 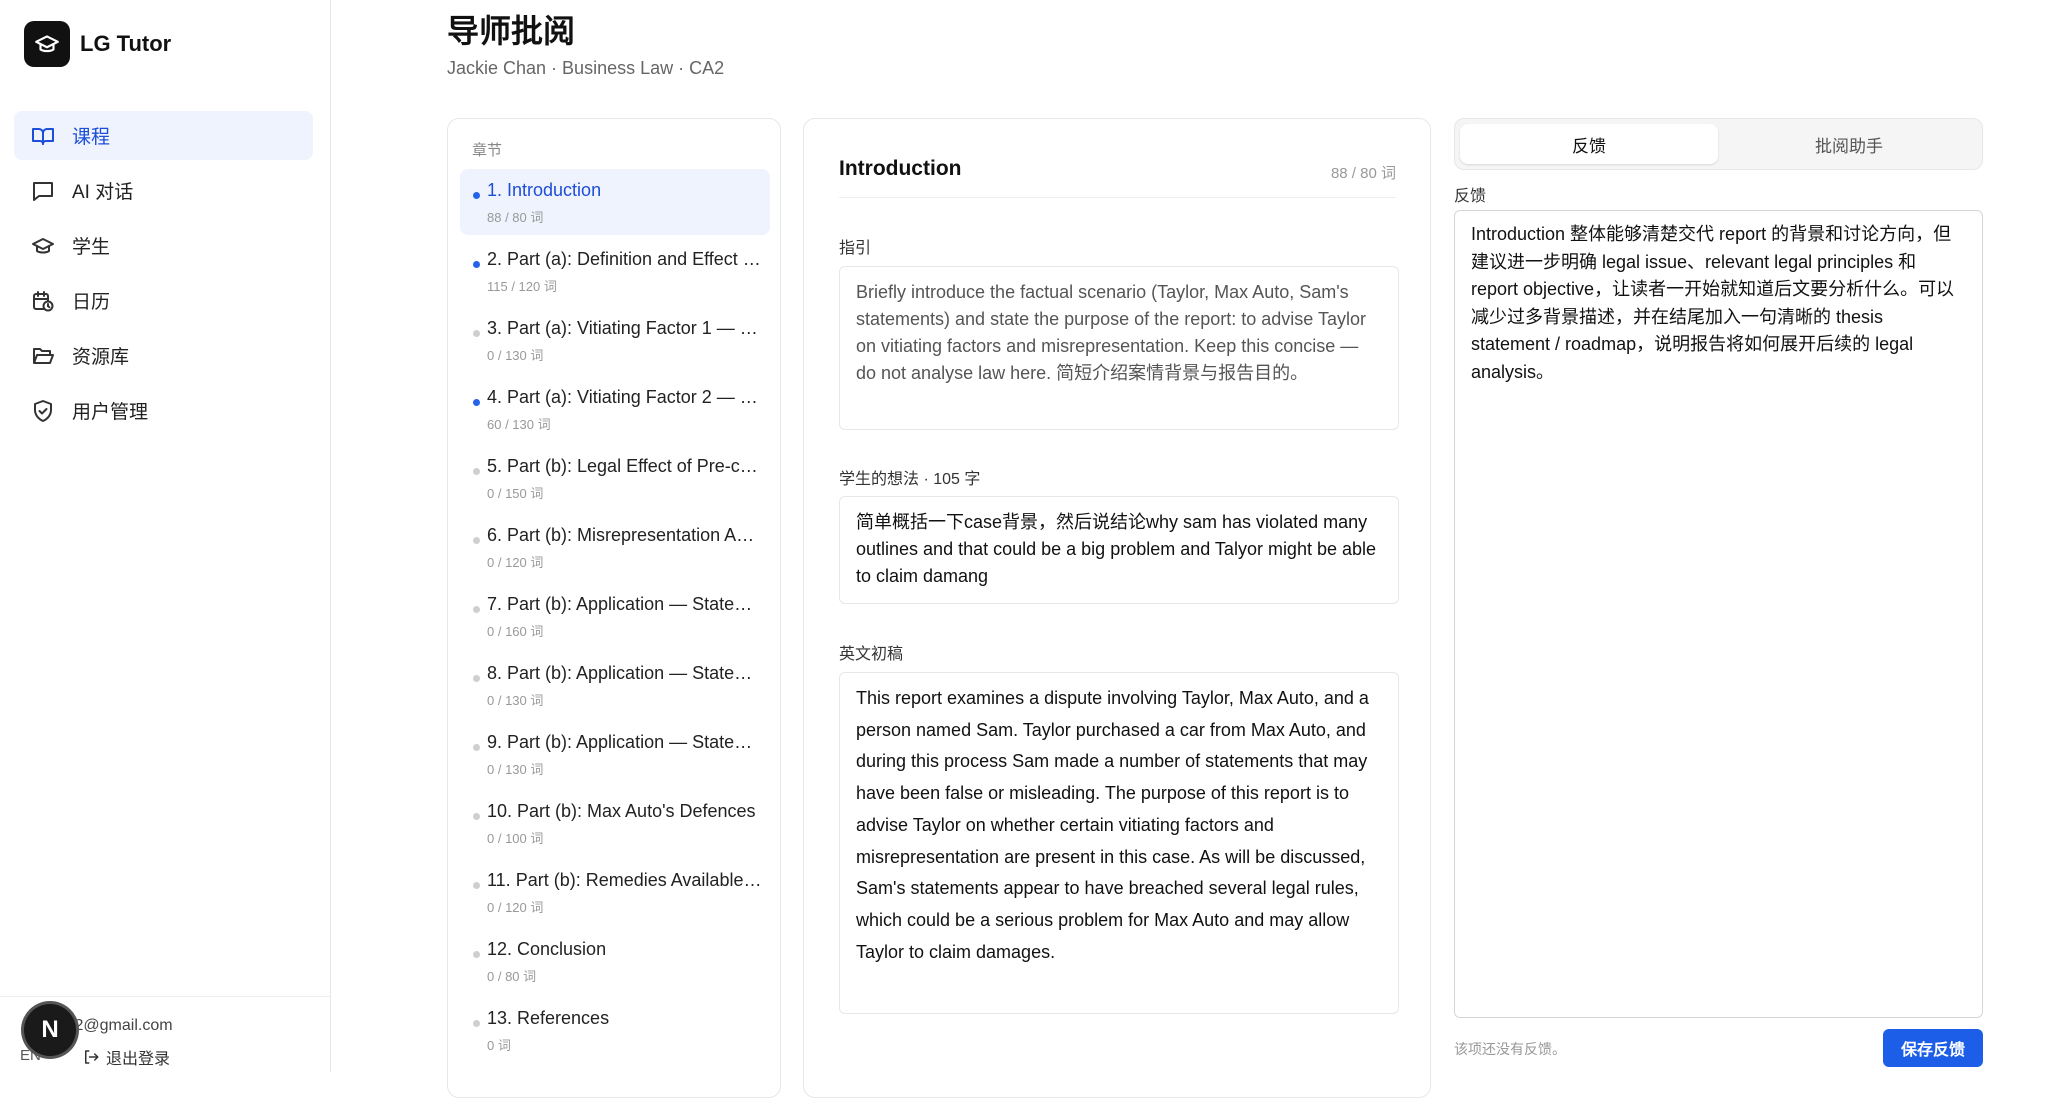 I want to click on nav-item-label: 资源库, so click(x=101, y=357).